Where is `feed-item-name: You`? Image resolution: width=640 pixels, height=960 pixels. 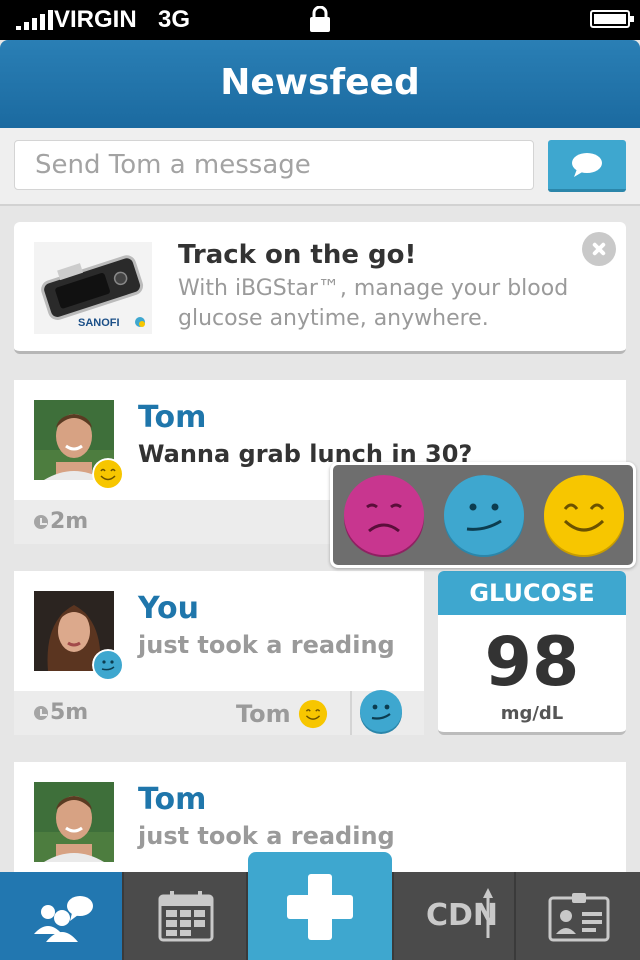
feed-item-name: You is located at coordinates (168, 608).